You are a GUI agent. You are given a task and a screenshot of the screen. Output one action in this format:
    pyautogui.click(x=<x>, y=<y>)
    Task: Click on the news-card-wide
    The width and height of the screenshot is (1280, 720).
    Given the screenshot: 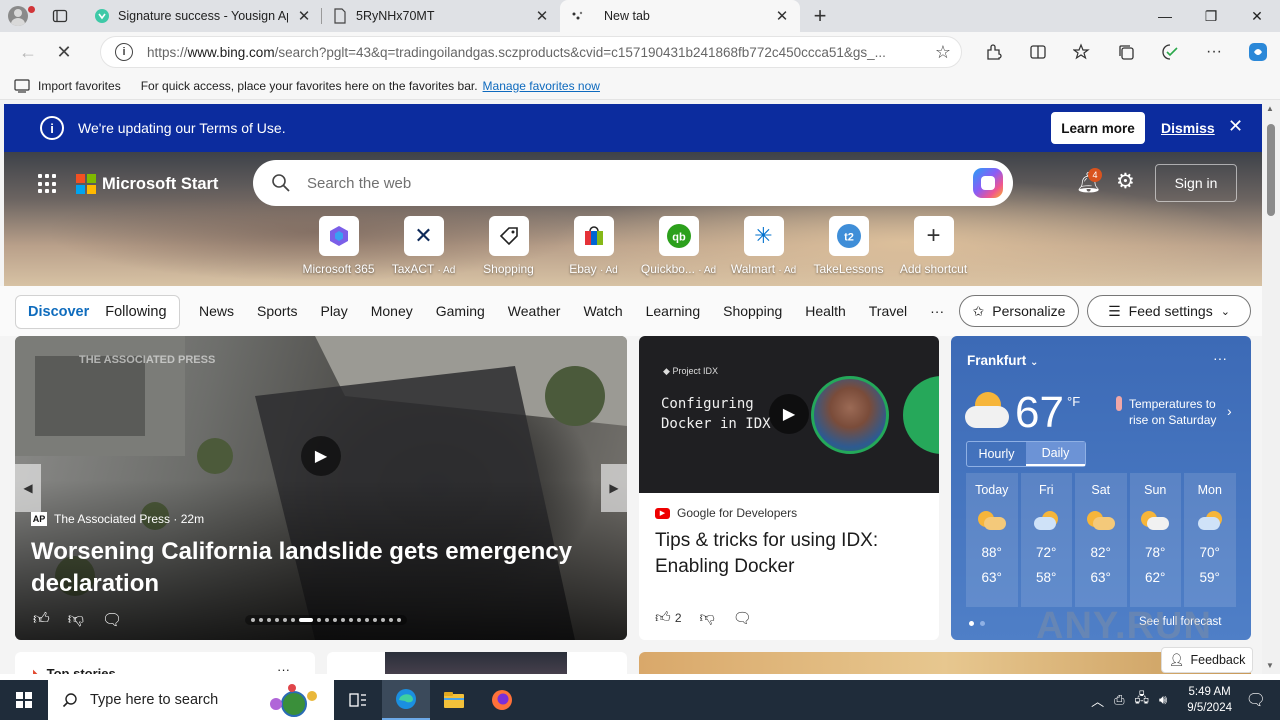 What is the action you would take?
    pyautogui.click(x=945, y=663)
    